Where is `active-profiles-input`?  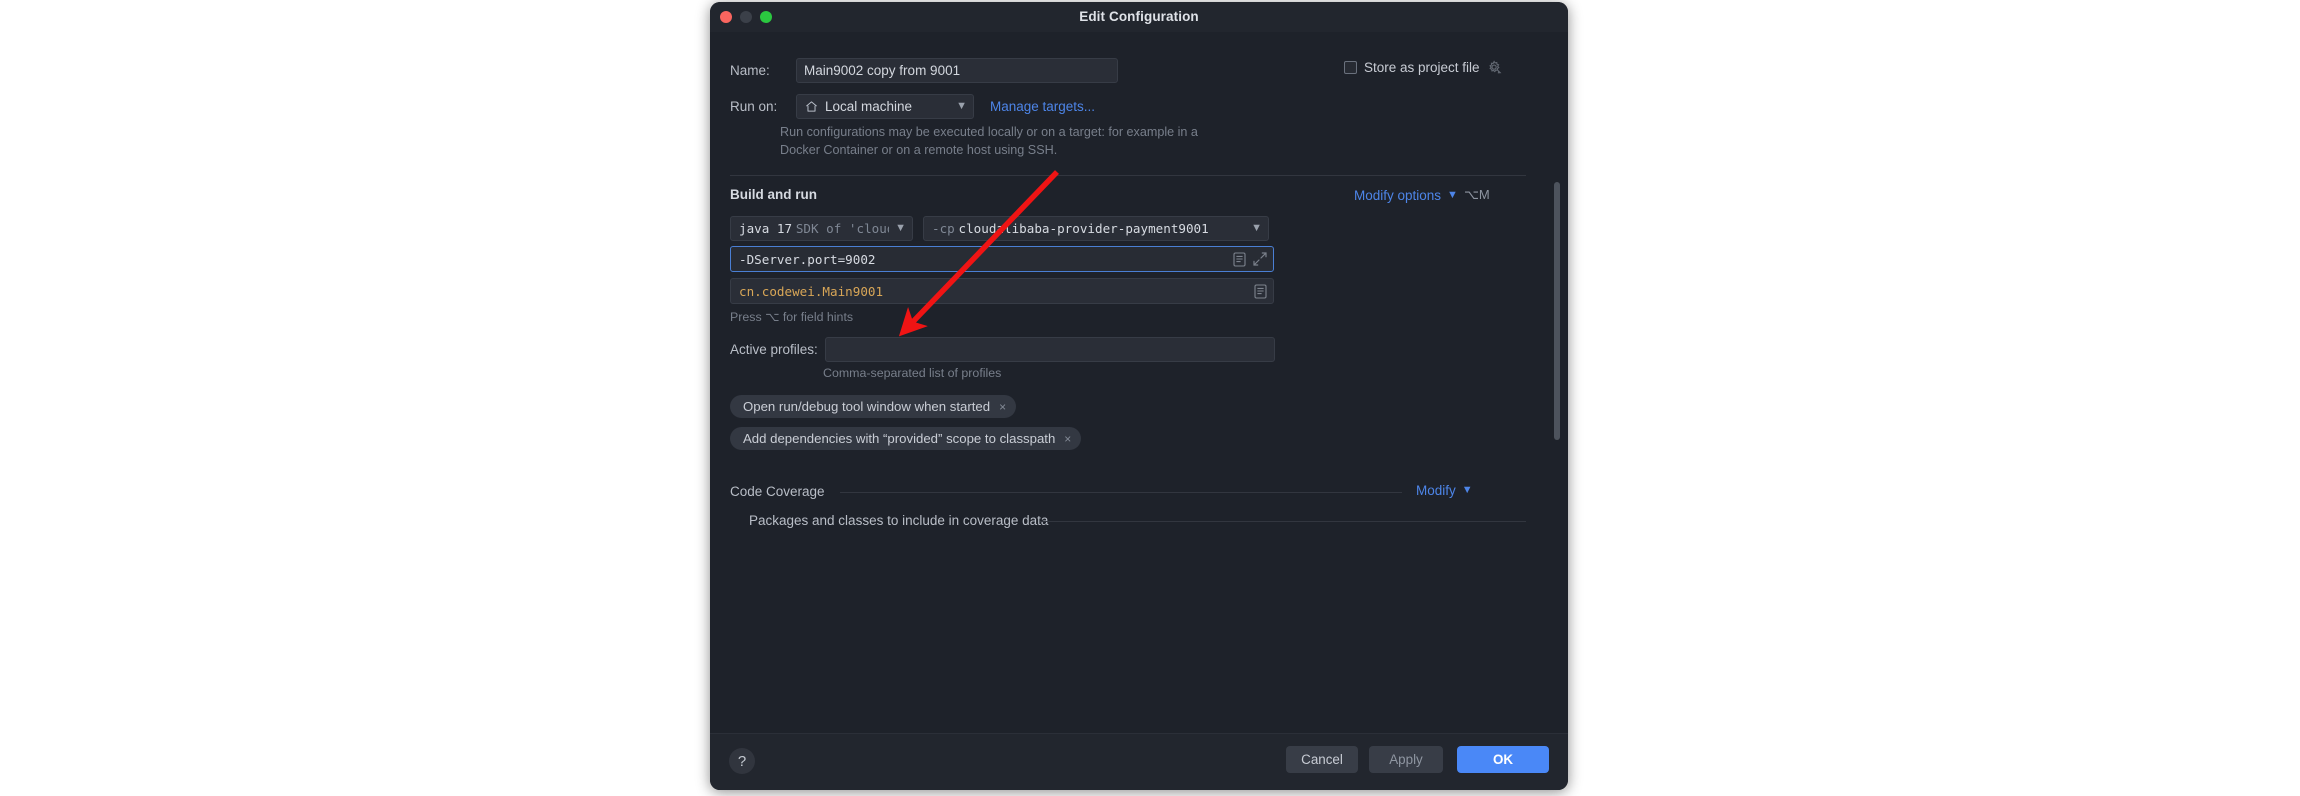 active-profiles-input is located at coordinates (1050, 349).